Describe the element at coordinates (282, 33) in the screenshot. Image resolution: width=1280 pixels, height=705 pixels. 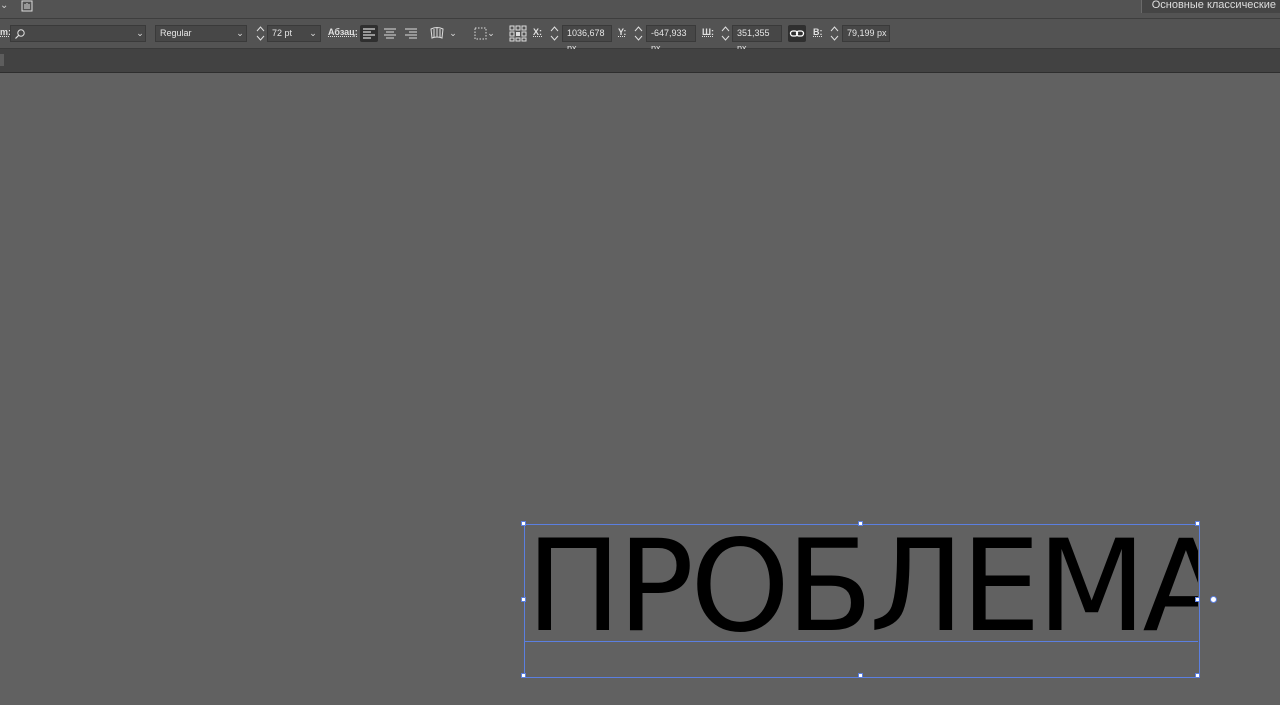
I see `font-size-value: 72 pt` at that location.